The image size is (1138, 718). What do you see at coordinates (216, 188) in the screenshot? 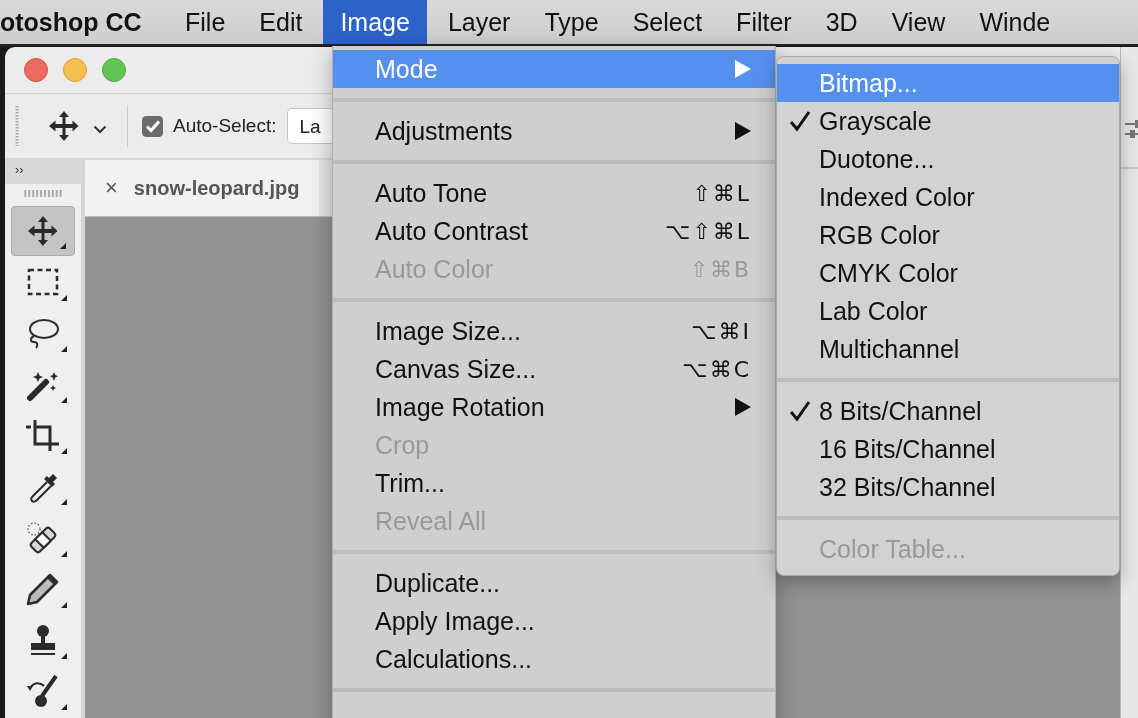
I see `document-tab-title: snow-leopard.jpg` at bounding box center [216, 188].